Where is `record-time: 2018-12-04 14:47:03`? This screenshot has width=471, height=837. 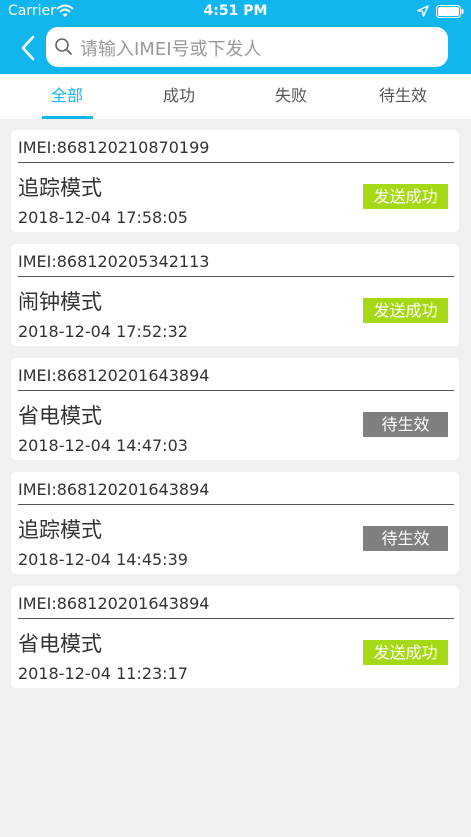
record-time: 2018-12-04 14:47:03 is located at coordinates (103, 445).